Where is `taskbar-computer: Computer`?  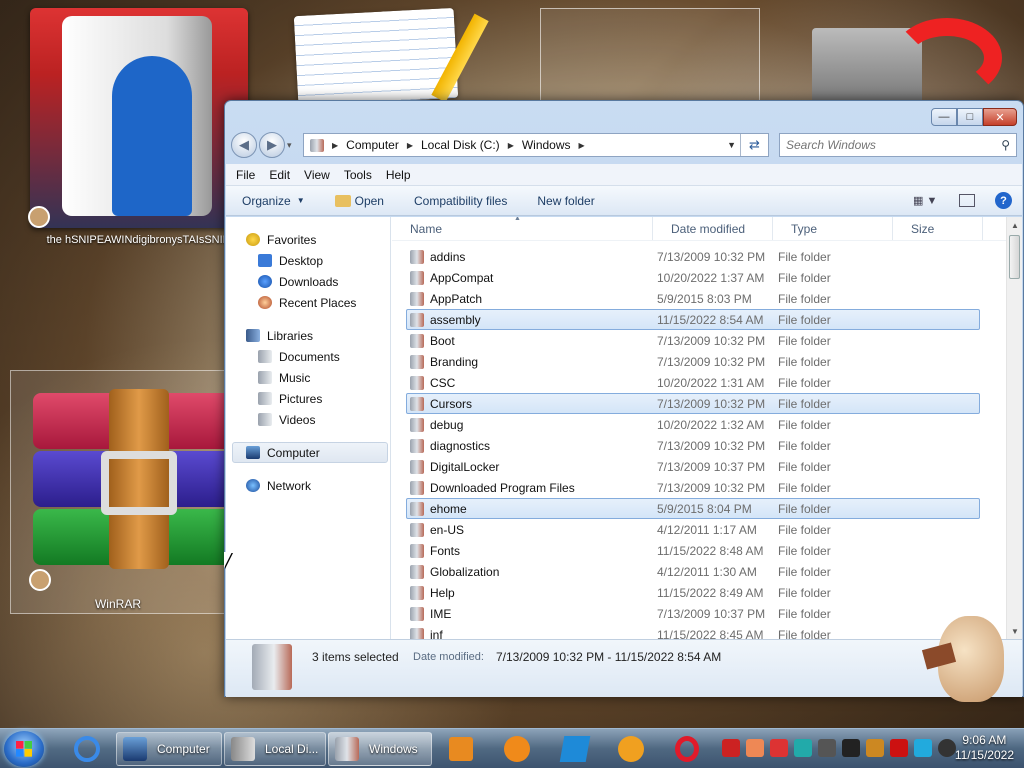
taskbar-computer: Computer is located at coordinates (169, 749).